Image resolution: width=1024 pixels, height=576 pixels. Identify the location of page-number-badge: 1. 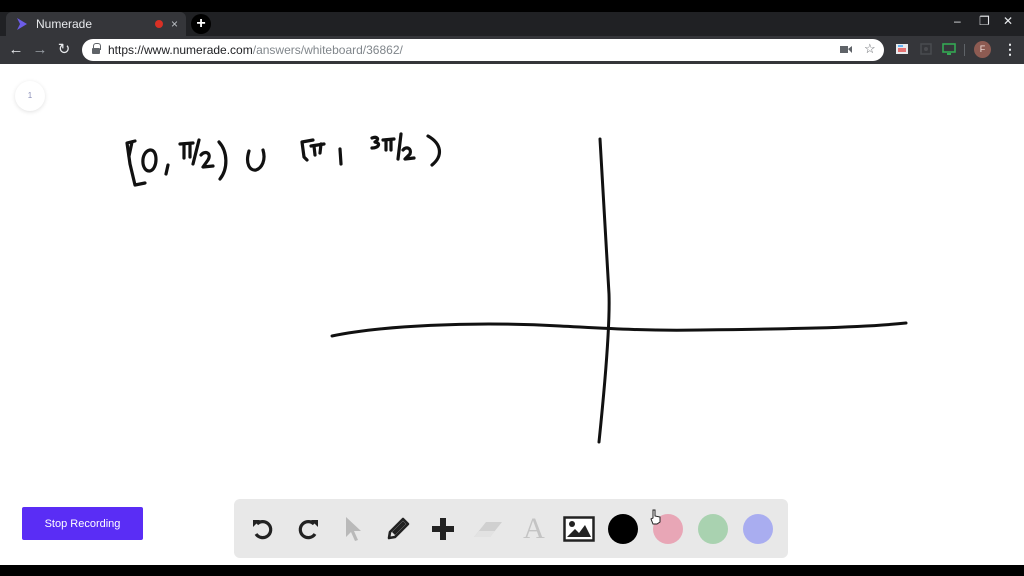
(30, 96).